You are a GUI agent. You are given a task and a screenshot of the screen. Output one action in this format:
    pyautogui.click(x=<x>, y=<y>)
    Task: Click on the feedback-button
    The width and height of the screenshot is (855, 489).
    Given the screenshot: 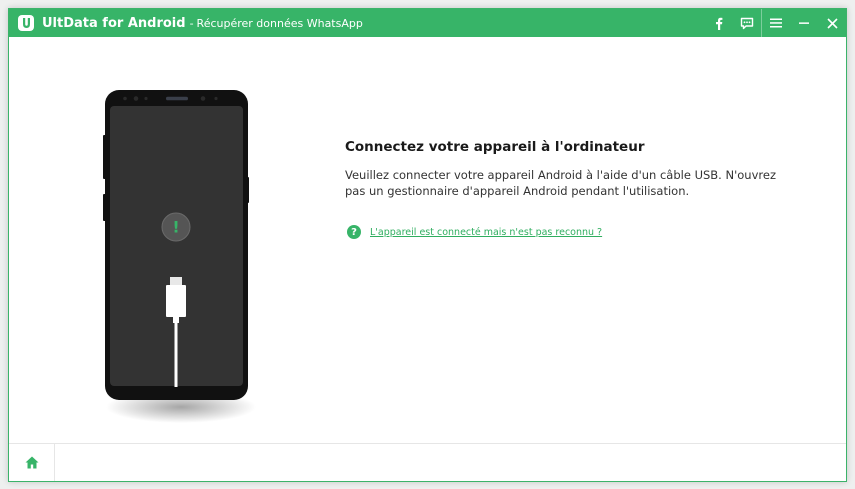 What is the action you would take?
    pyautogui.click(x=747, y=23)
    